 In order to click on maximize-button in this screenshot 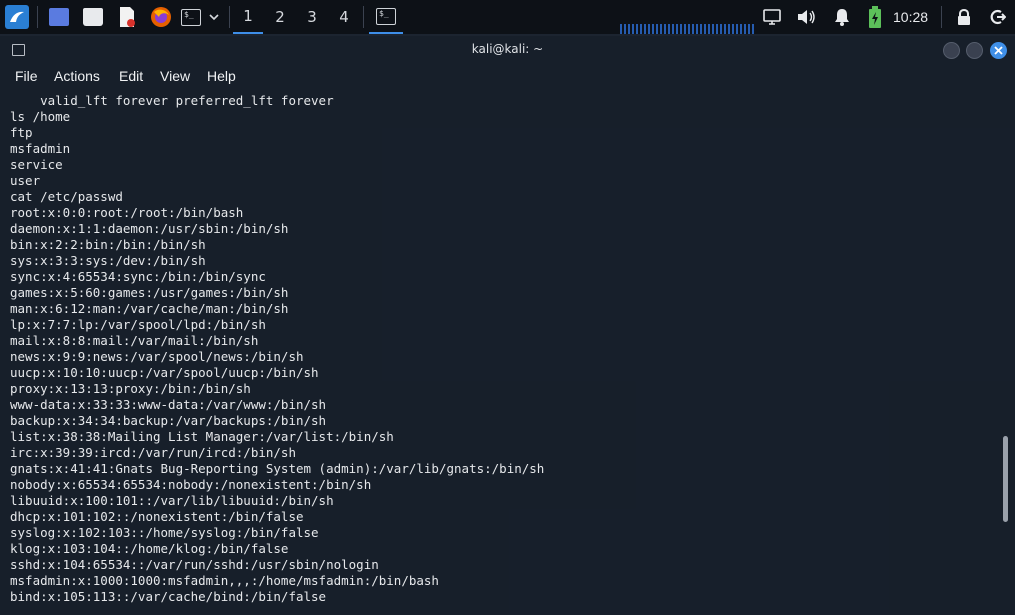, I will do `click(974, 50)`.